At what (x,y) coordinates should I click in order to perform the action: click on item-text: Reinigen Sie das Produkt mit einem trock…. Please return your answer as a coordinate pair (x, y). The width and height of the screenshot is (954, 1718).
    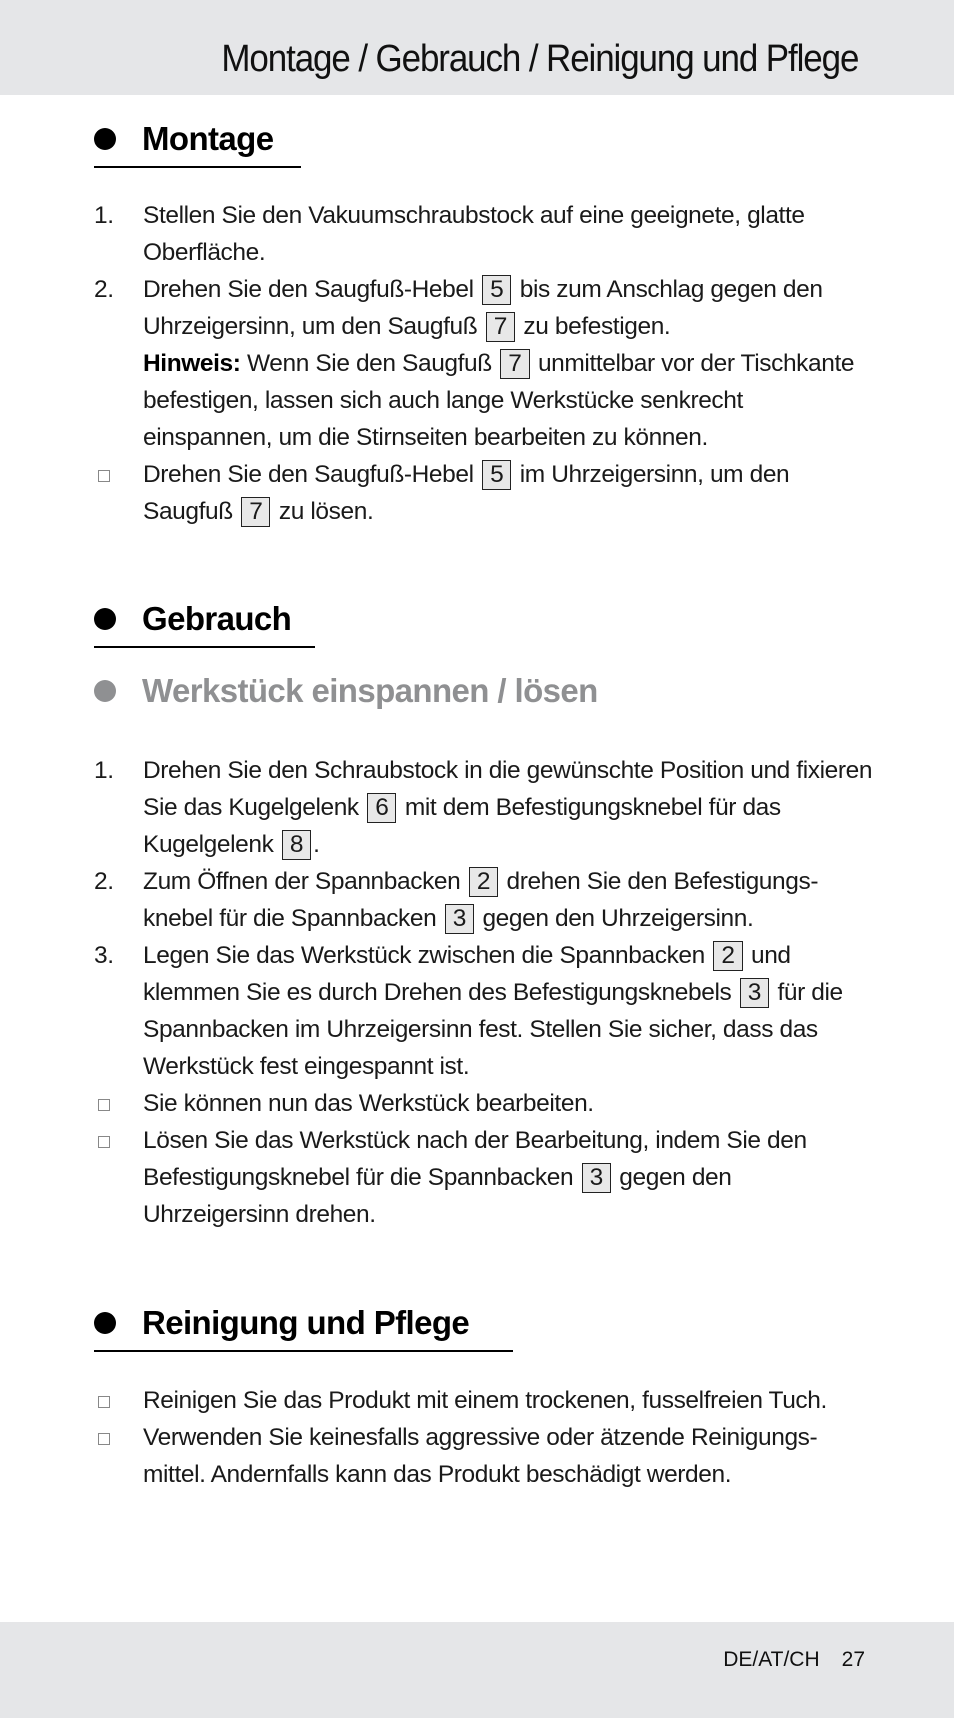
    Looking at the image, I should click on (485, 1400).